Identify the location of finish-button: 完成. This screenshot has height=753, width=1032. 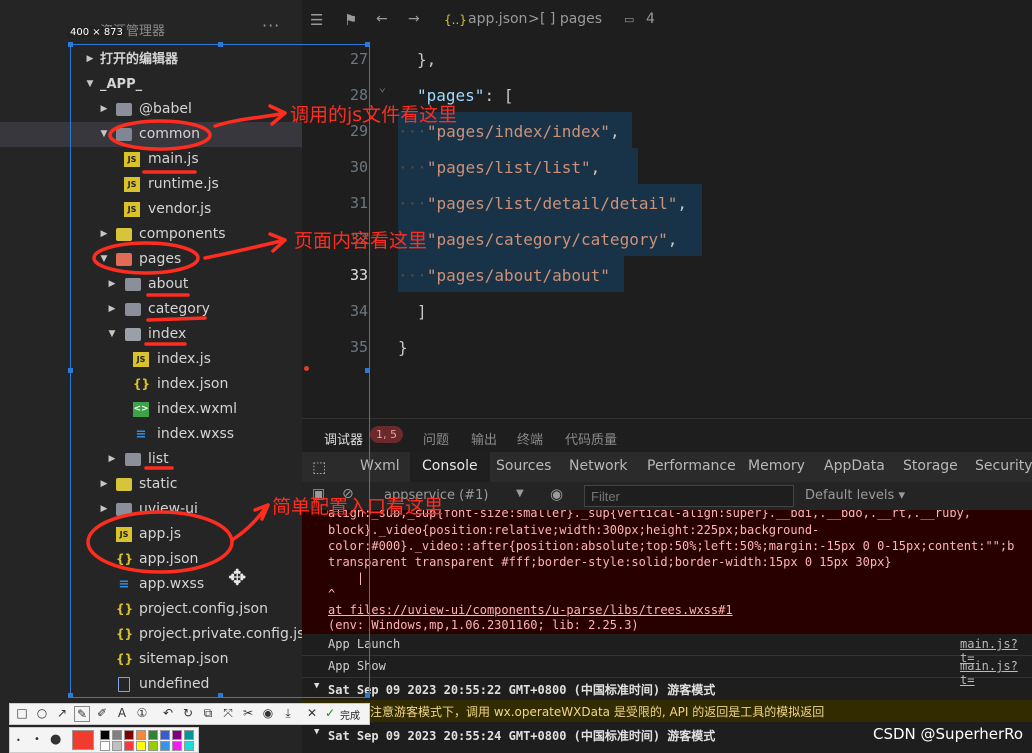
(350, 714).